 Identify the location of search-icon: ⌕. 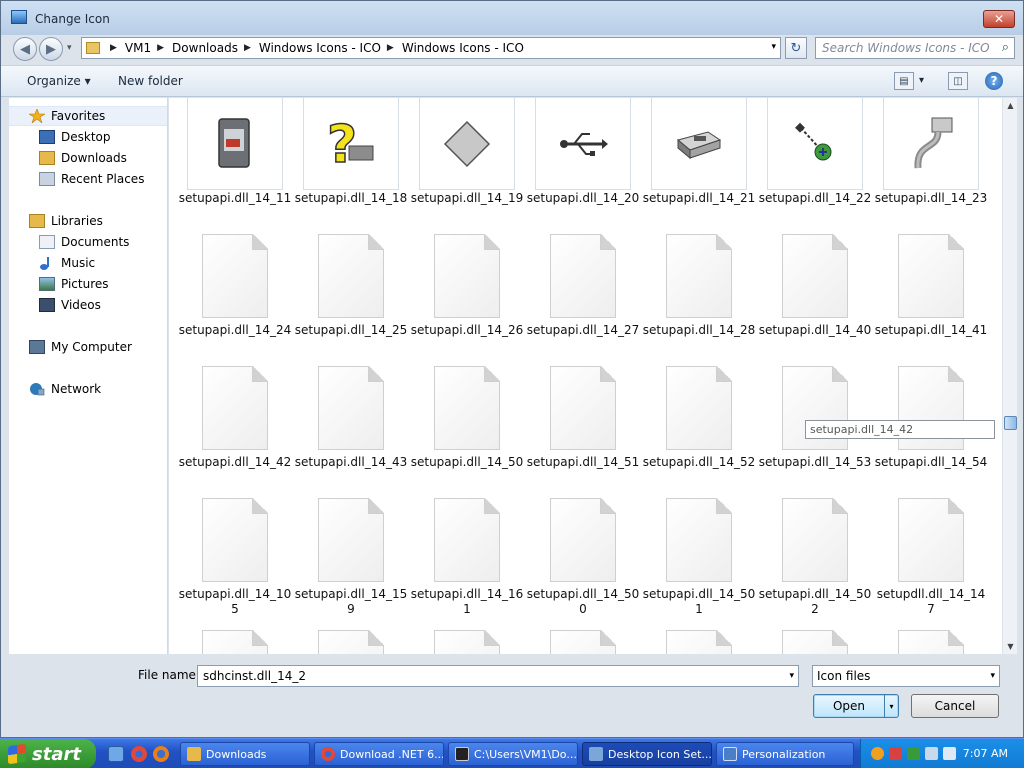
(1005, 47).